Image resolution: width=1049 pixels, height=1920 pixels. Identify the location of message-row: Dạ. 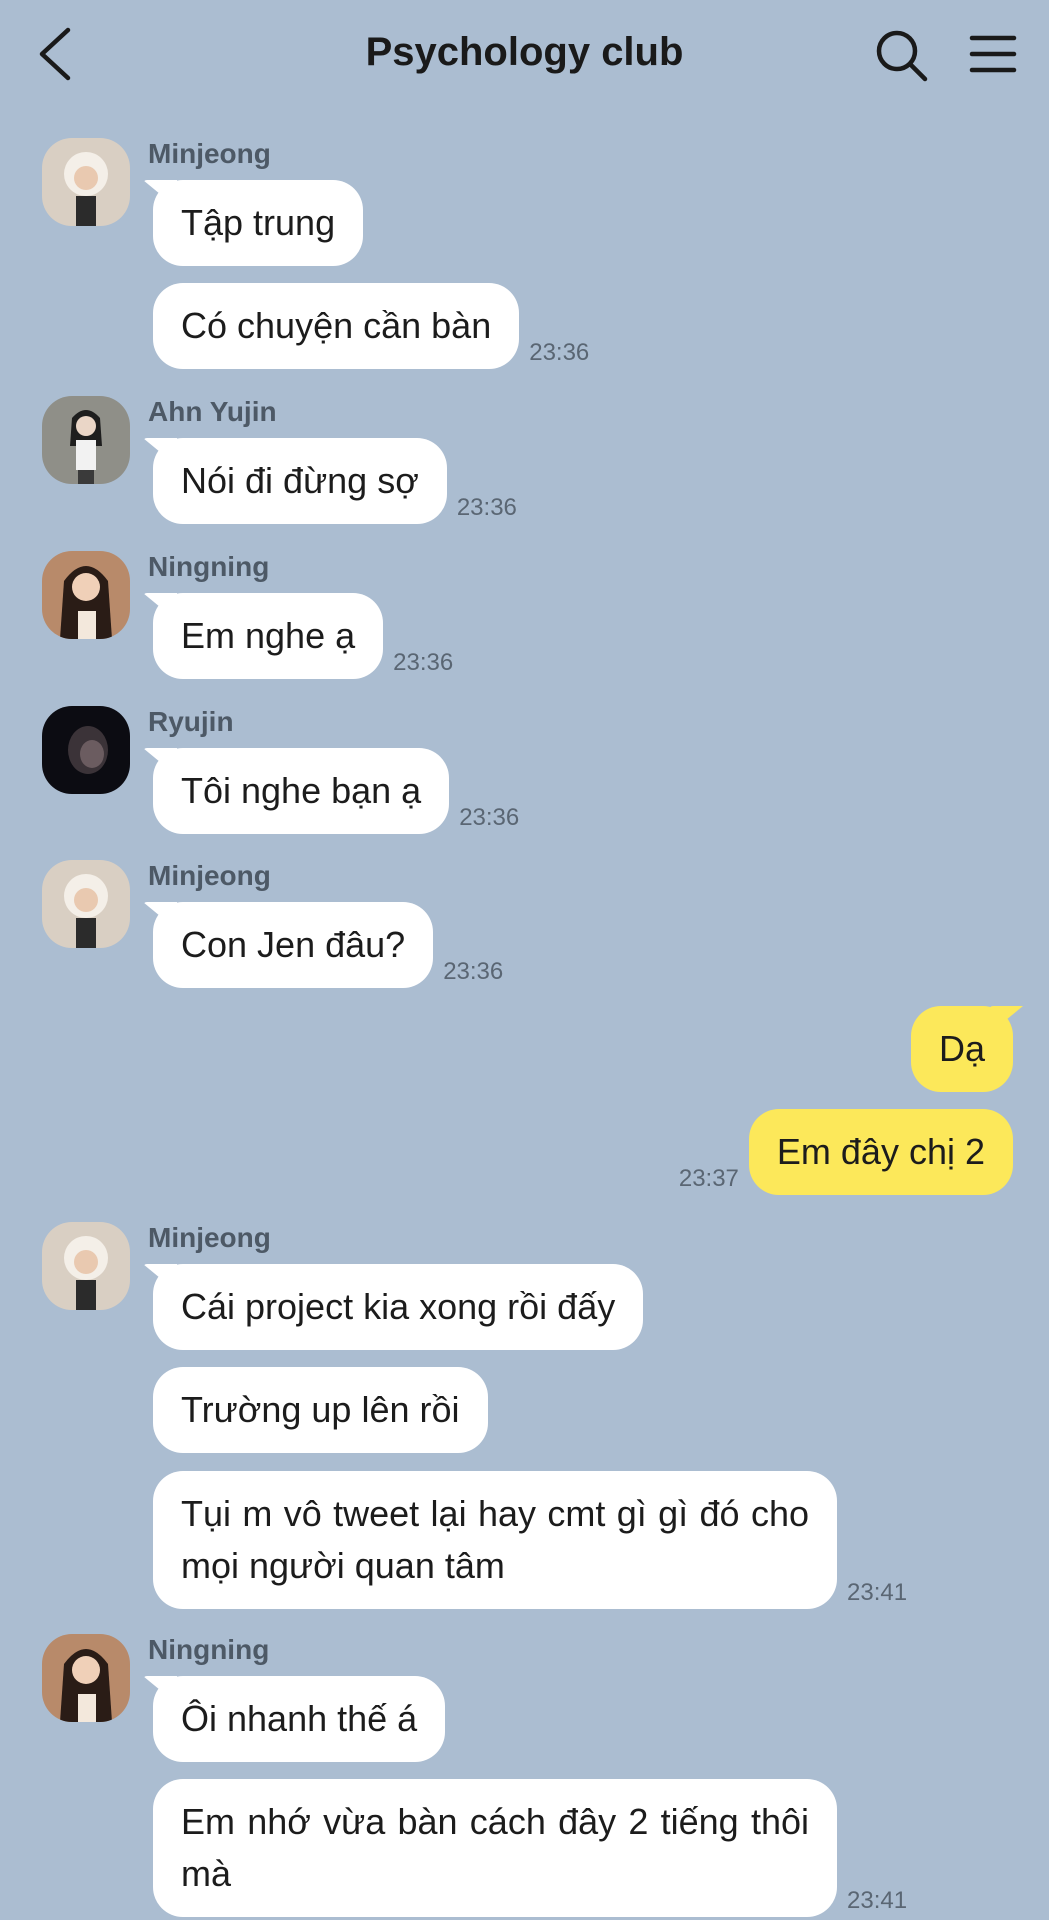
(961, 1049).